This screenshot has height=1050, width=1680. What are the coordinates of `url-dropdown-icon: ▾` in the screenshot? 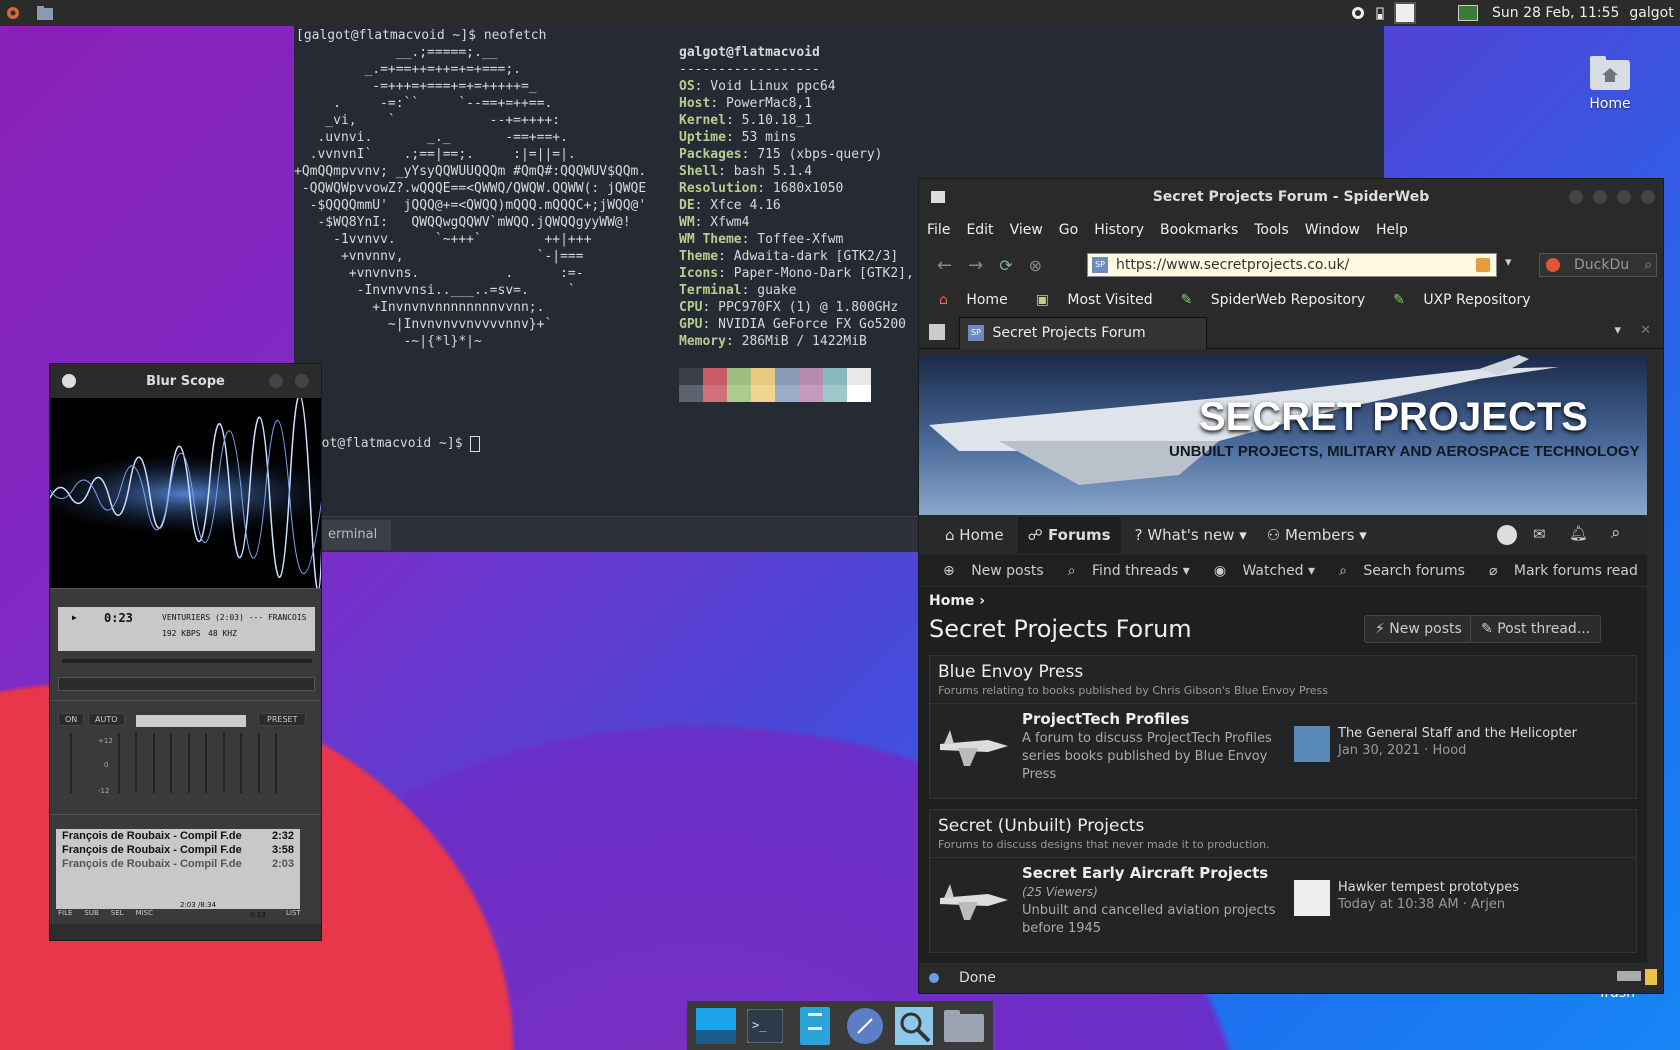 It's located at (1508, 262).